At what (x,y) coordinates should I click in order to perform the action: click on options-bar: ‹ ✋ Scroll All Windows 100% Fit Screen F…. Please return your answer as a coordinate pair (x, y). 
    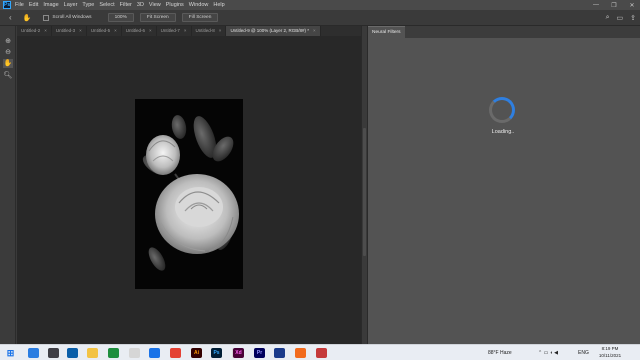
    Looking at the image, I should click on (320, 18).